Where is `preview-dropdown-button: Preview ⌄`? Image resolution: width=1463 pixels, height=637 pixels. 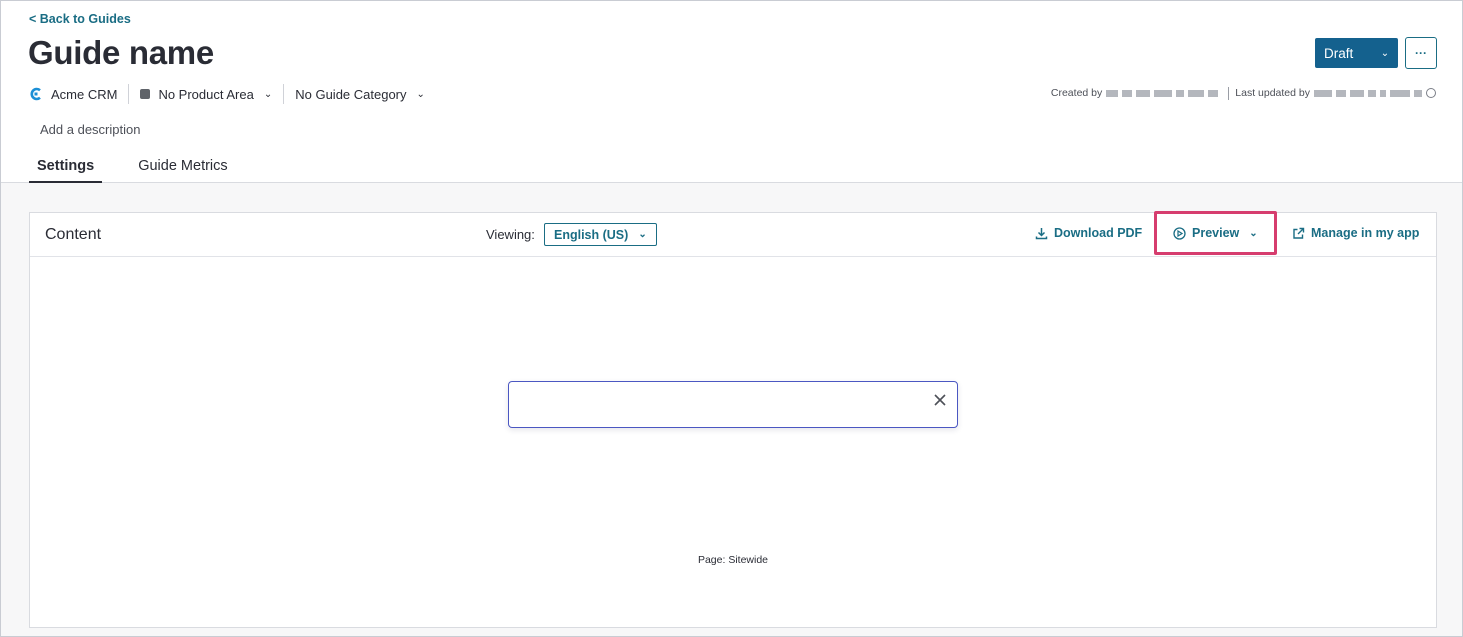
preview-dropdown-button: Preview ⌄ is located at coordinates (1215, 233).